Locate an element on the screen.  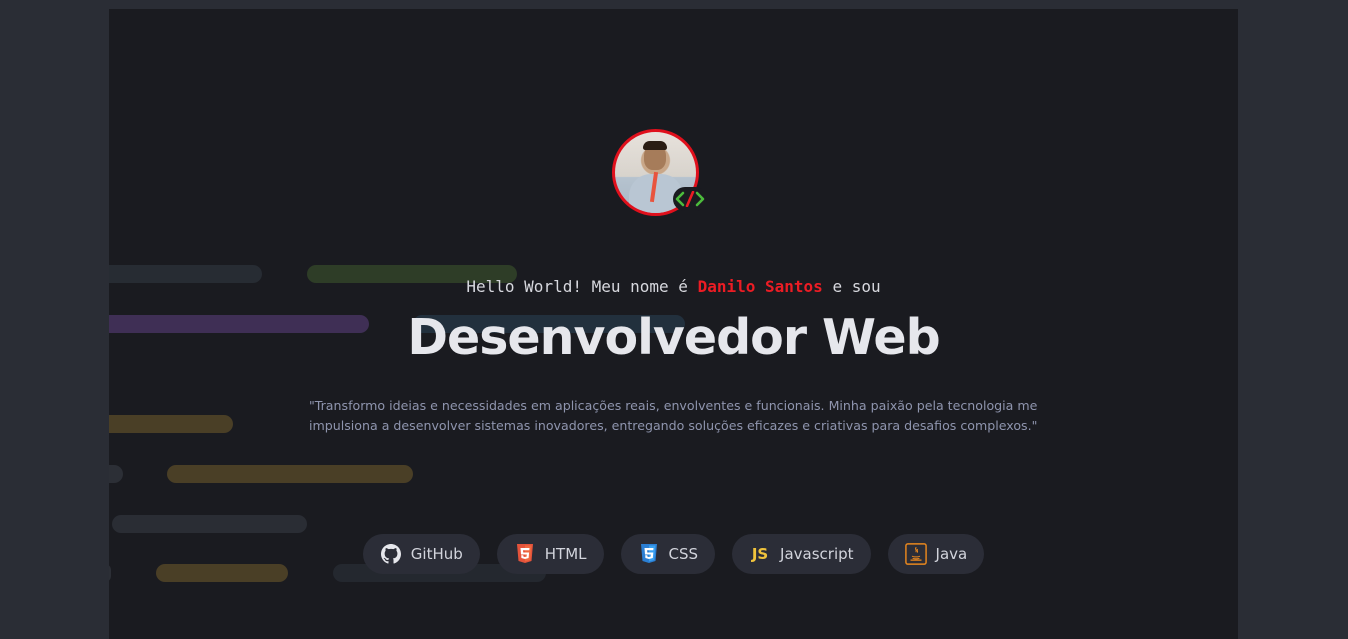
skills-list: GitHub HTML CSS JS Javascript Java is located at coordinates (673, 554).